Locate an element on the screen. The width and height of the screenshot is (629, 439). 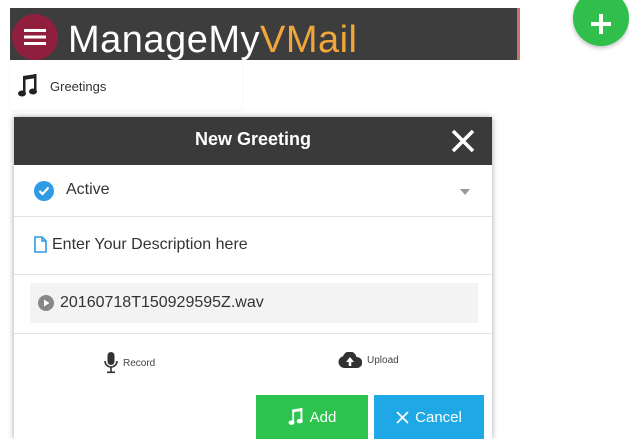
hamburger-icon is located at coordinates (35, 37).